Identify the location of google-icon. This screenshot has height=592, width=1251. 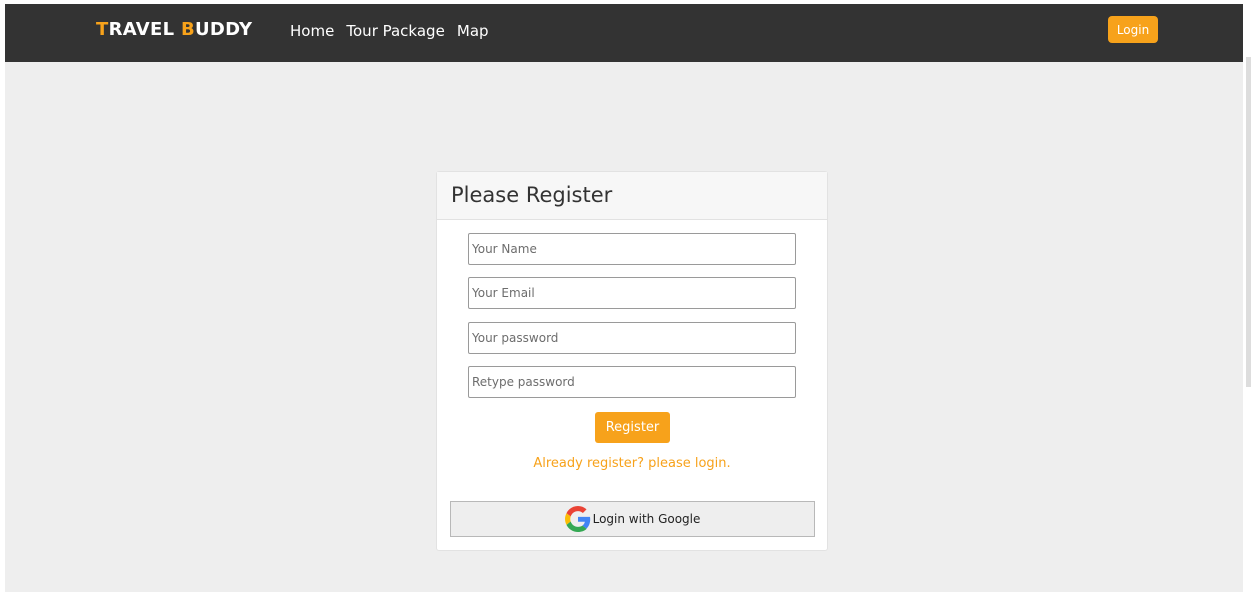
(577, 519).